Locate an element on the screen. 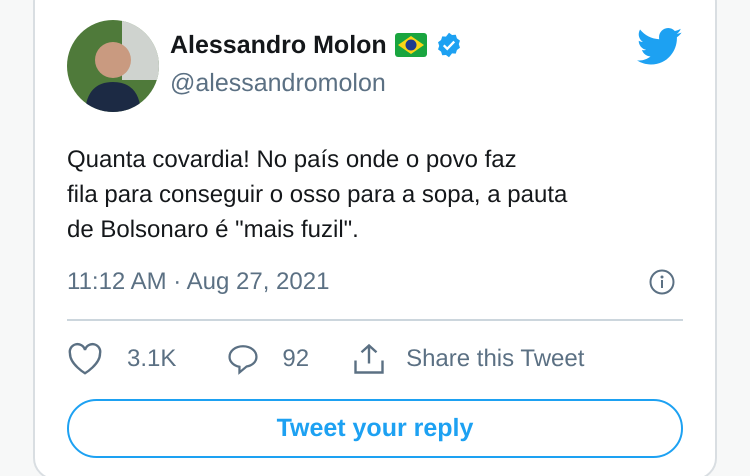 The width and height of the screenshot is (750, 476). author-name: Alessandro Molon is located at coordinates (278, 45).